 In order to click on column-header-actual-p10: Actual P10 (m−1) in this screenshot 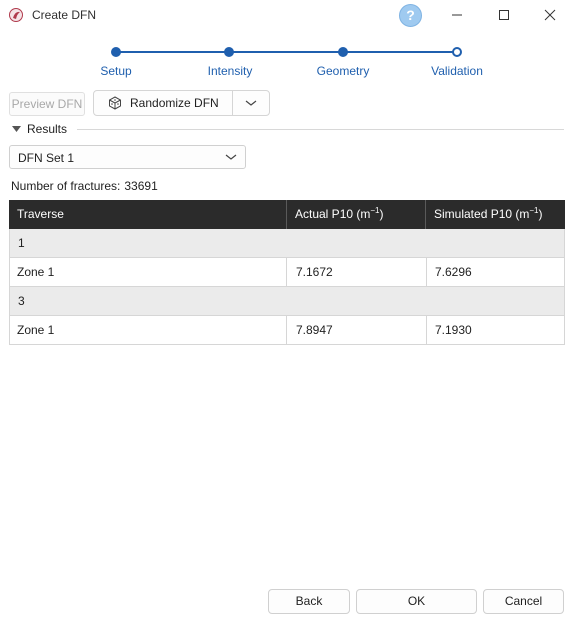, I will do `click(356, 214)`.